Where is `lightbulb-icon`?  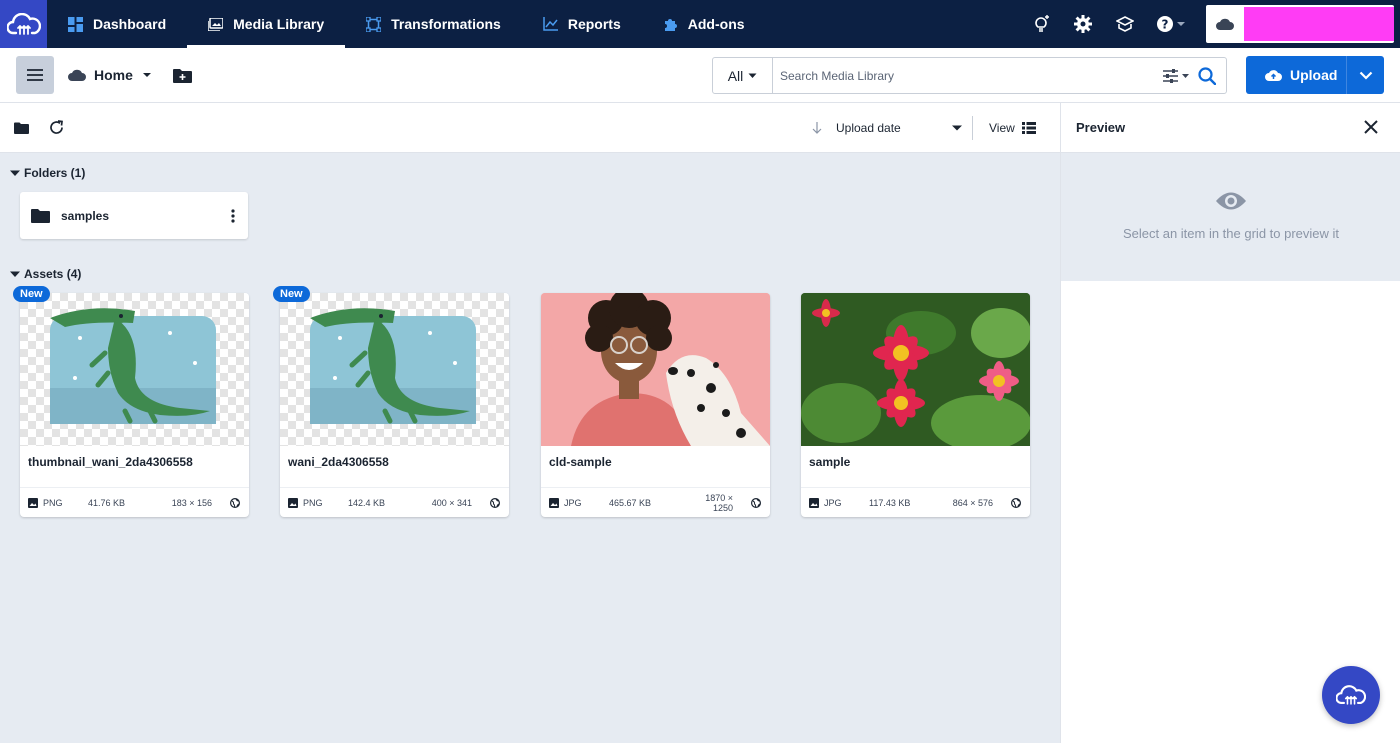 lightbulb-icon is located at coordinates (1042, 23).